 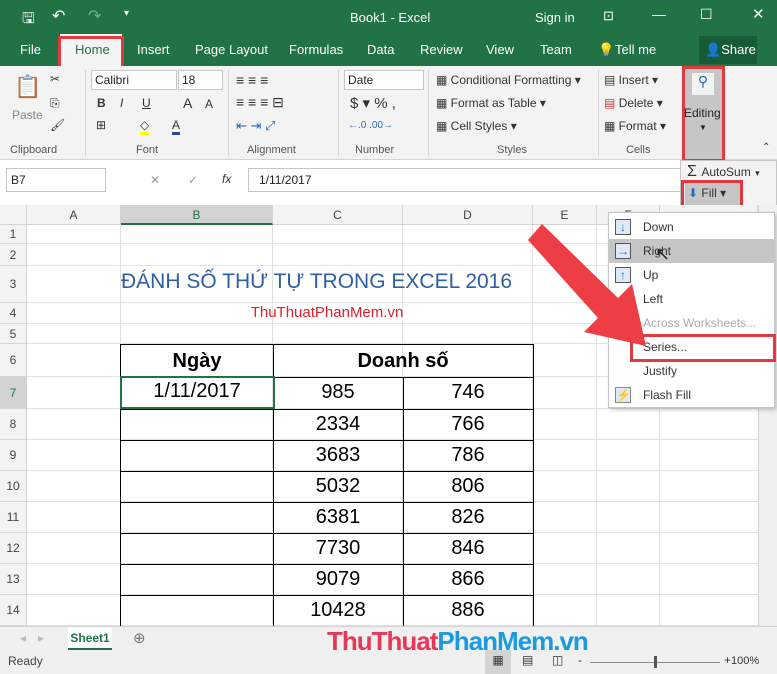 I want to click on zoom-slider-thumb, so click(x=655, y=662).